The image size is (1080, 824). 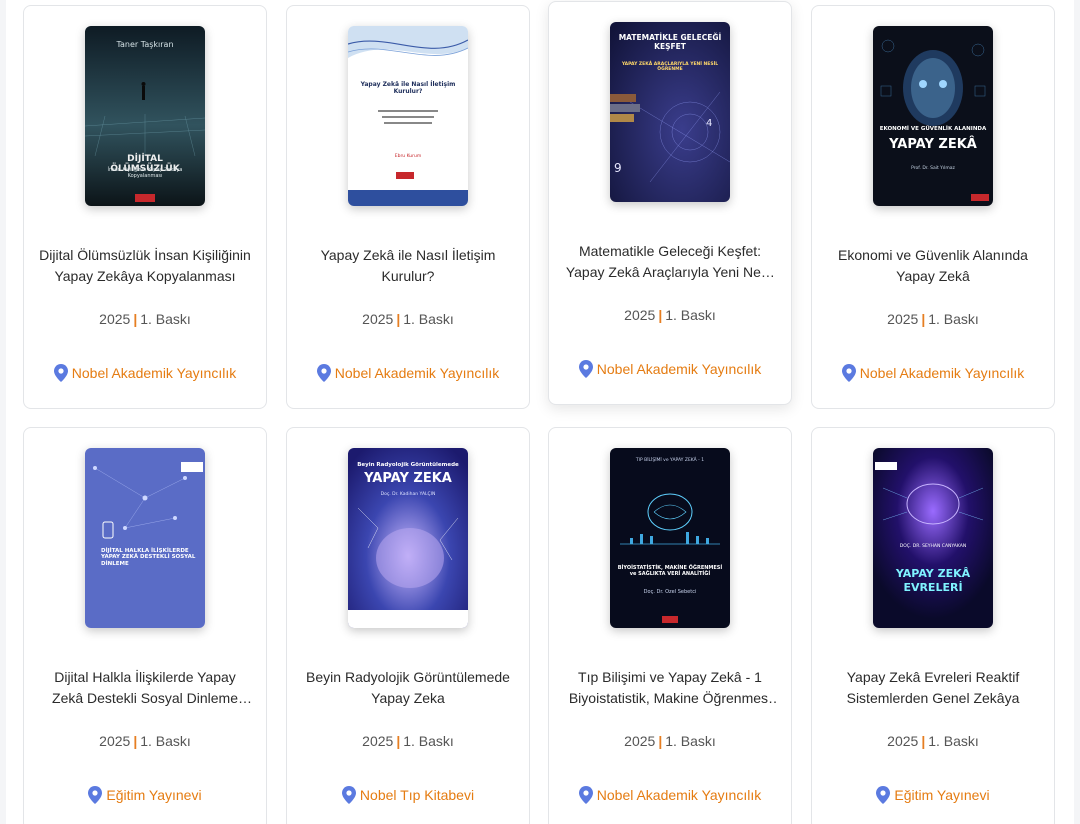 I want to click on cover-subtitle: YAPAY ZEKÂ, so click(x=933, y=144).